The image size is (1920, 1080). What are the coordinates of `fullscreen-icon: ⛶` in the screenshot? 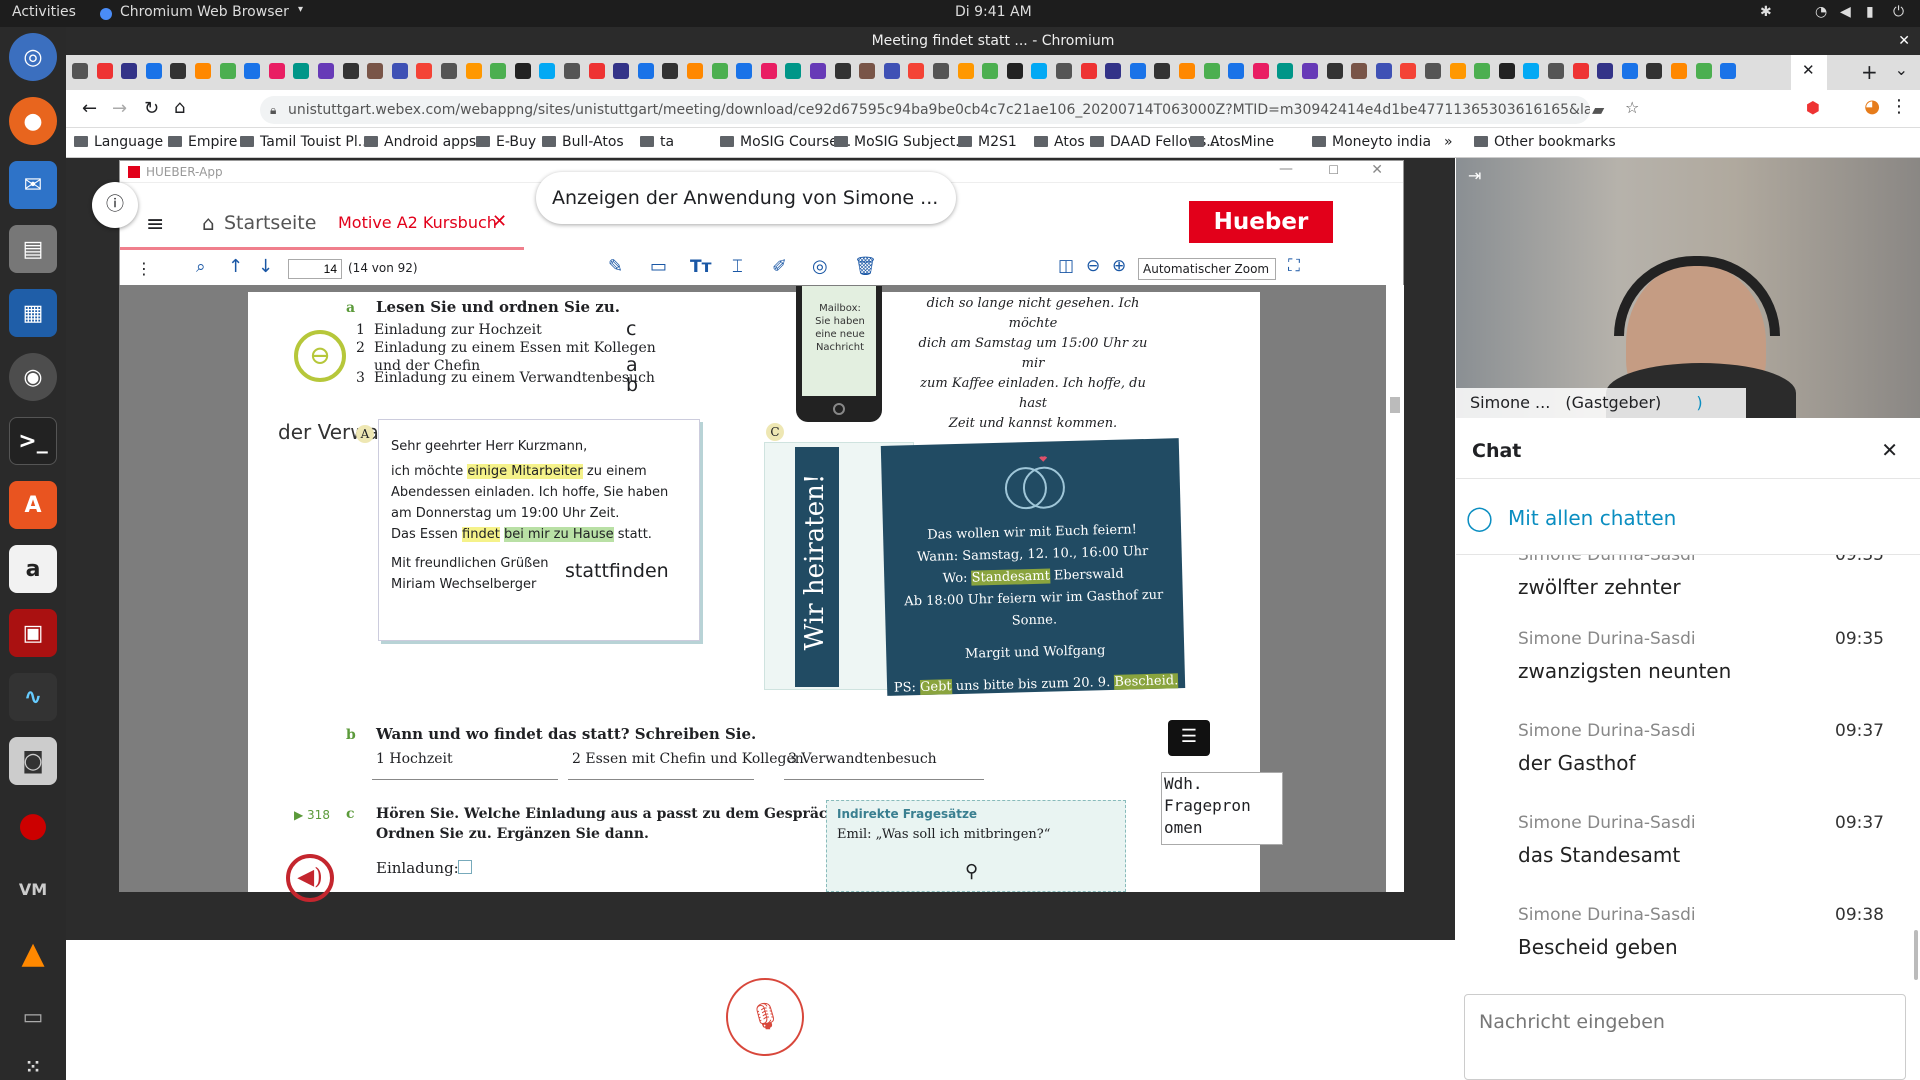 It's located at (1294, 266).